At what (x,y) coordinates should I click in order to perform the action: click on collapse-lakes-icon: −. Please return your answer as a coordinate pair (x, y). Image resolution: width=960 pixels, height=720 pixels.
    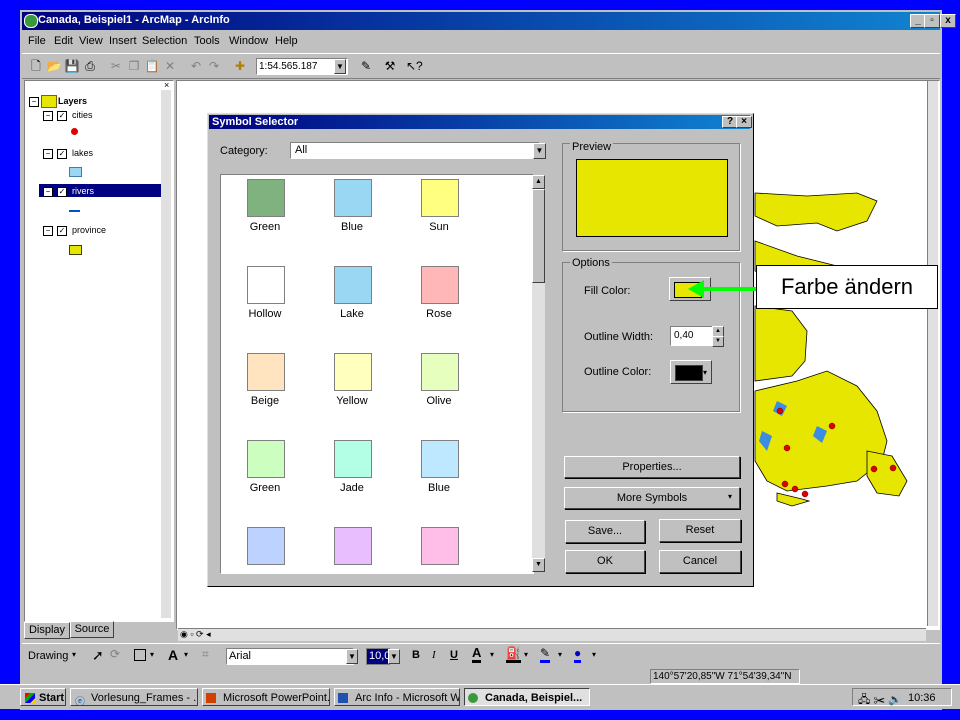
    Looking at the image, I should click on (48, 154).